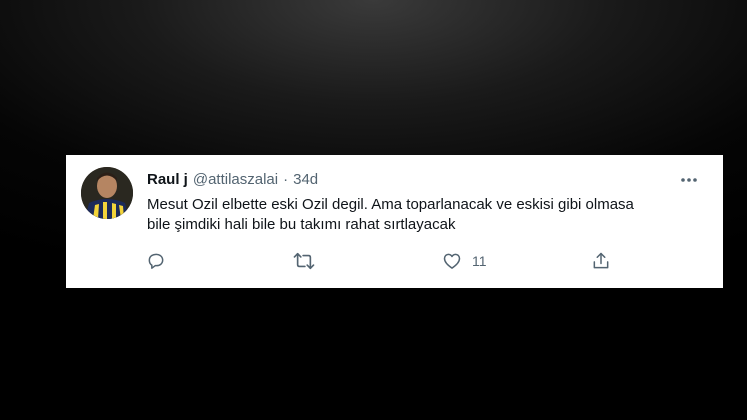 The width and height of the screenshot is (747, 420). I want to click on share-button, so click(601, 261).